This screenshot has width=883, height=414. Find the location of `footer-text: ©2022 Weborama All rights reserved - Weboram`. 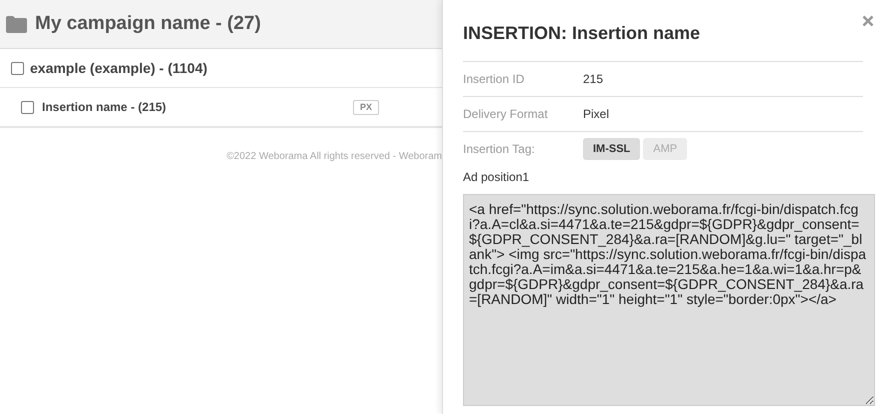

footer-text: ©2022 Weborama All rights reserved - Weboram is located at coordinates (334, 157).